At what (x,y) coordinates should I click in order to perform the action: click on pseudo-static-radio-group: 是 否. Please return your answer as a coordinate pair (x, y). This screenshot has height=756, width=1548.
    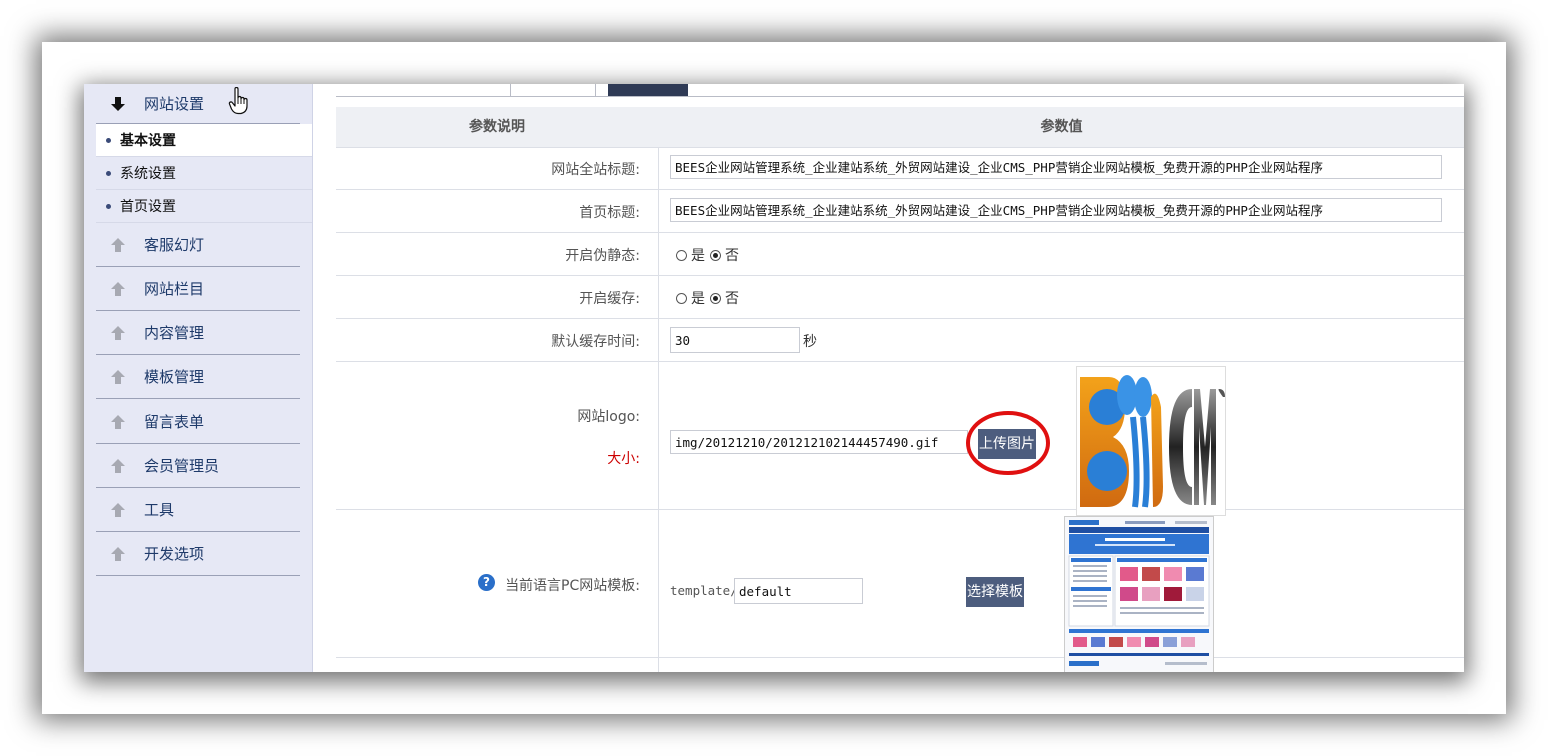
    Looking at the image, I should click on (707, 255).